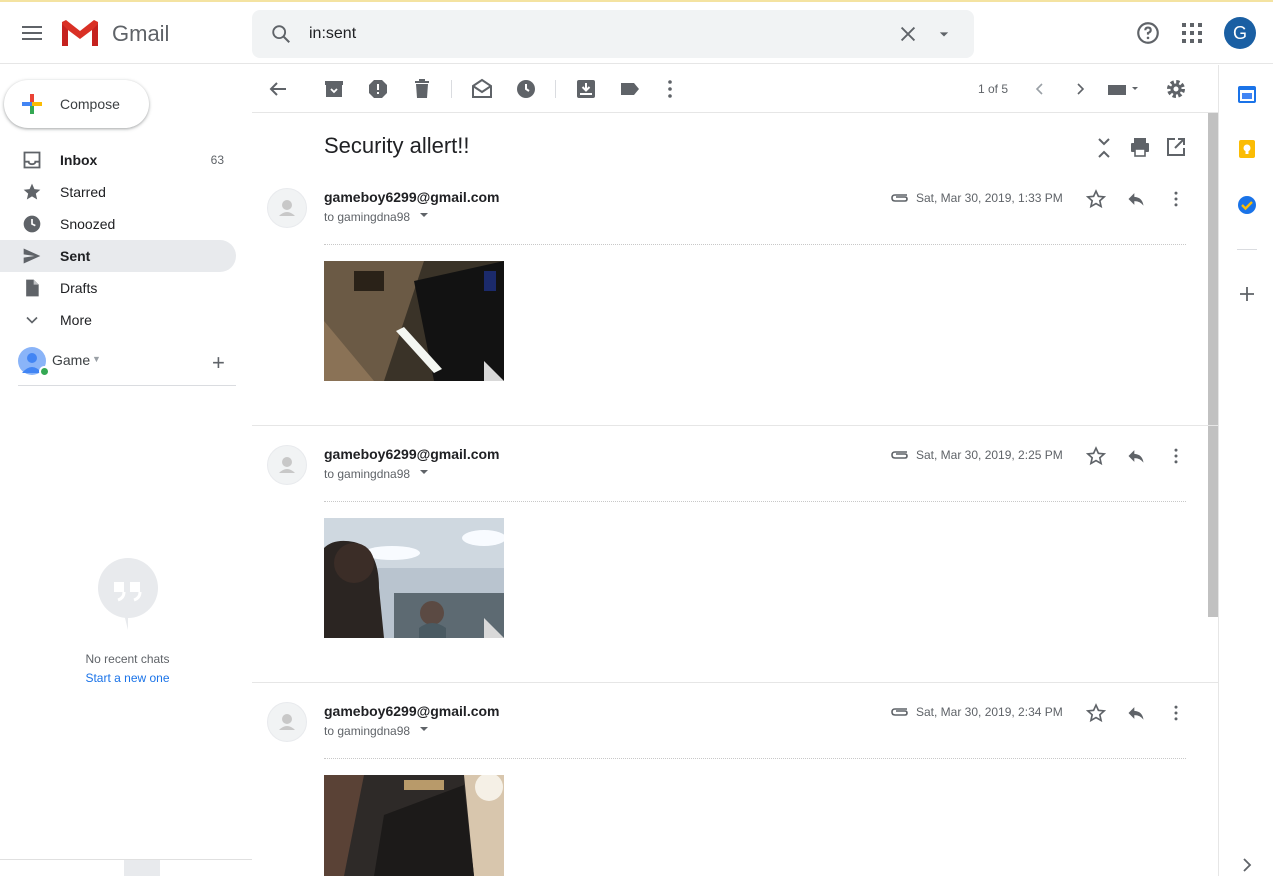 The width and height of the screenshot is (1273, 876). What do you see at coordinates (944, 36) in the screenshot?
I see `search-options-icon` at bounding box center [944, 36].